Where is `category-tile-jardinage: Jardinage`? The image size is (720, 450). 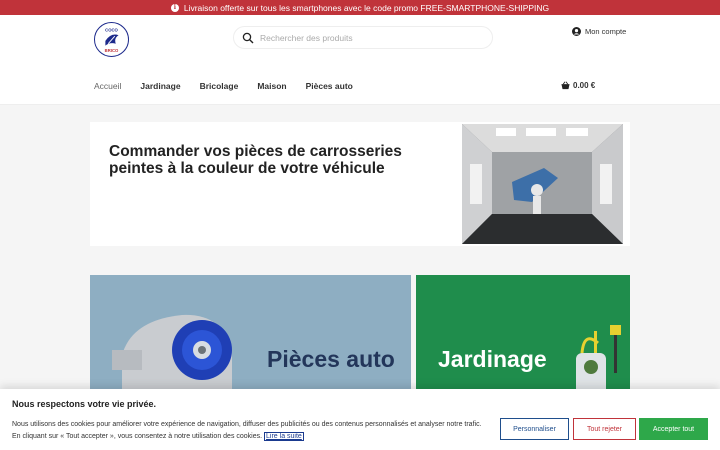 category-tile-jardinage: Jardinage is located at coordinates (523, 335).